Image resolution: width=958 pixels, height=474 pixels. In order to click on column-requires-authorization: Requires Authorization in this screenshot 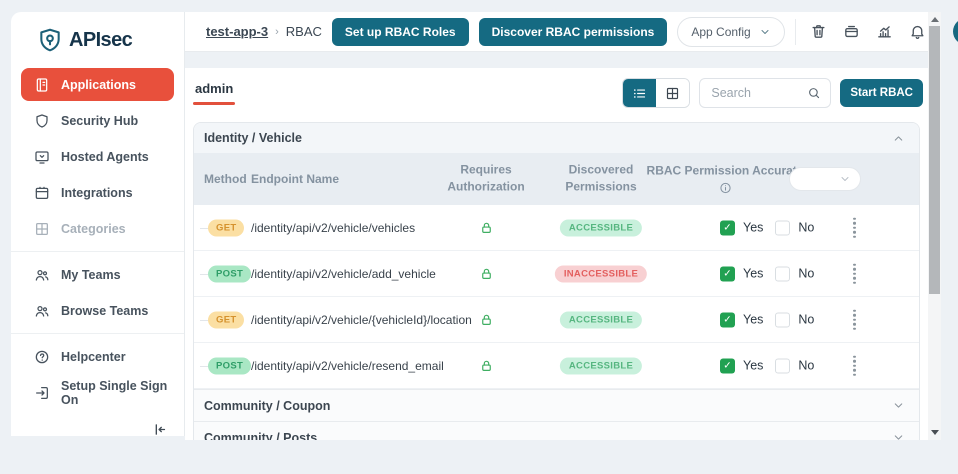, I will do `click(486, 178)`.